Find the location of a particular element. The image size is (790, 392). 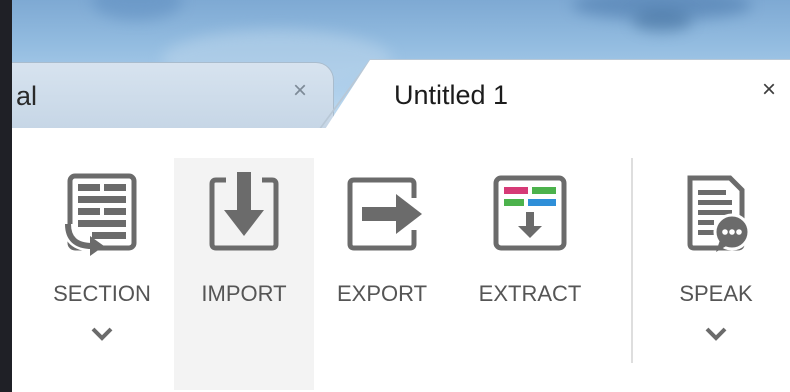

extract-label: EXTRACT is located at coordinates (530, 293).